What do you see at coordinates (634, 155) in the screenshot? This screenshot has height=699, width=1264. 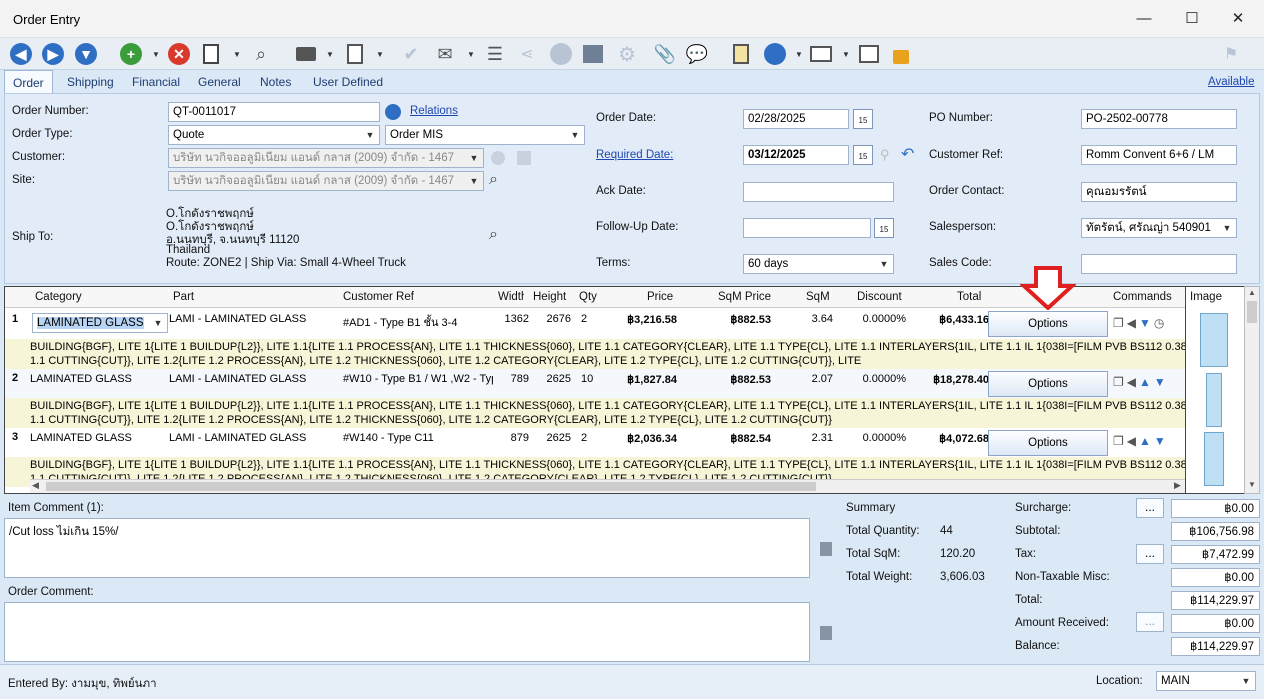 I see `required-date-link: Required Date:` at bounding box center [634, 155].